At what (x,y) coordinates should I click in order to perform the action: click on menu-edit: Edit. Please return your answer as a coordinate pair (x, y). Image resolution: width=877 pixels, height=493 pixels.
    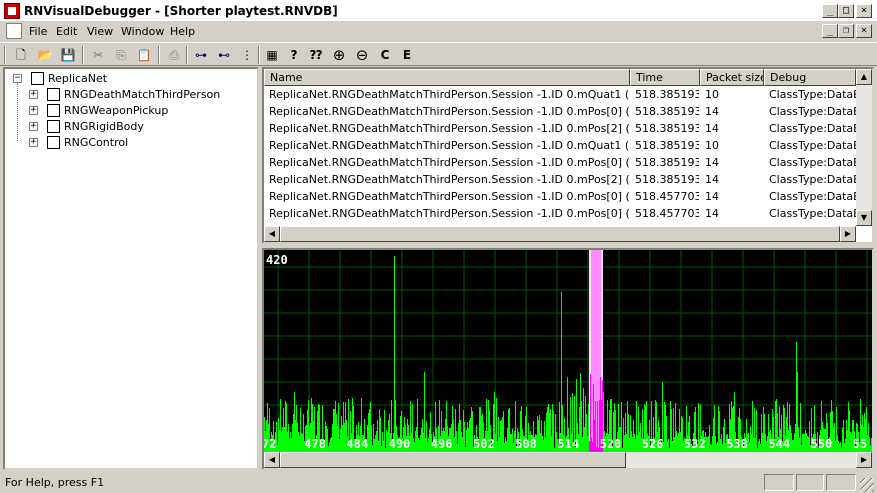
    Looking at the image, I should click on (66, 31).